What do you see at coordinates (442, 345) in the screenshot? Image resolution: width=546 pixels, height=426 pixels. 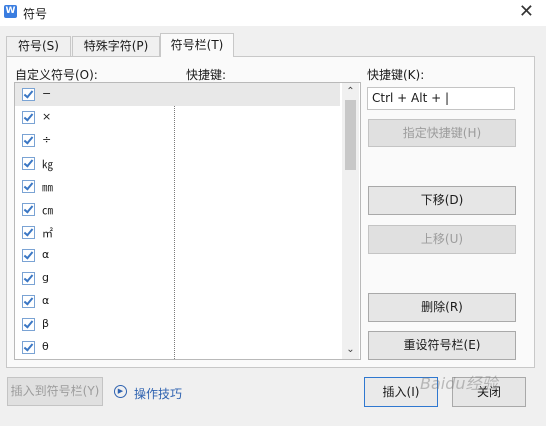 I see `reset-symbol-bar-button: 重设符号栏(E)` at bounding box center [442, 345].